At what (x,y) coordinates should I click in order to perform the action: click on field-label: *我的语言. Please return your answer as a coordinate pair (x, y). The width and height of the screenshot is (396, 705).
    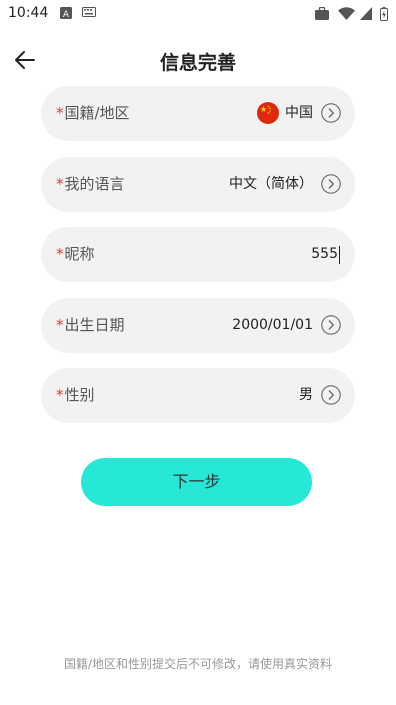
    Looking at the image, I should click on (90, 184).